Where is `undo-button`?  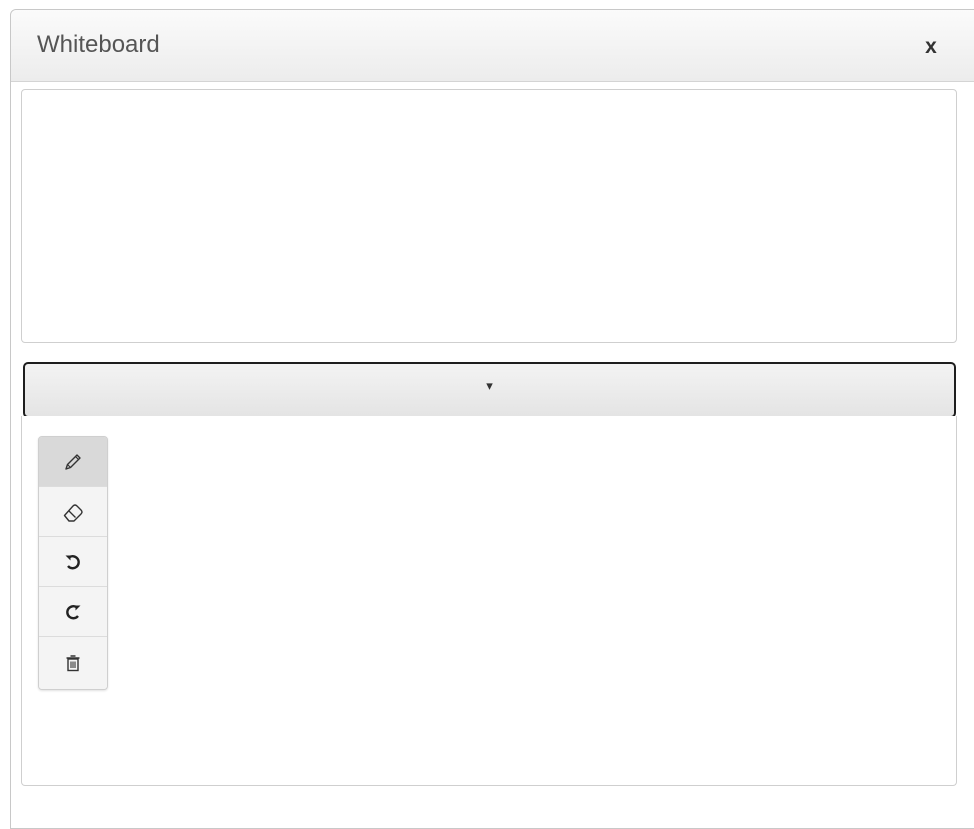 undo-button is located at coordinates (73, 562).